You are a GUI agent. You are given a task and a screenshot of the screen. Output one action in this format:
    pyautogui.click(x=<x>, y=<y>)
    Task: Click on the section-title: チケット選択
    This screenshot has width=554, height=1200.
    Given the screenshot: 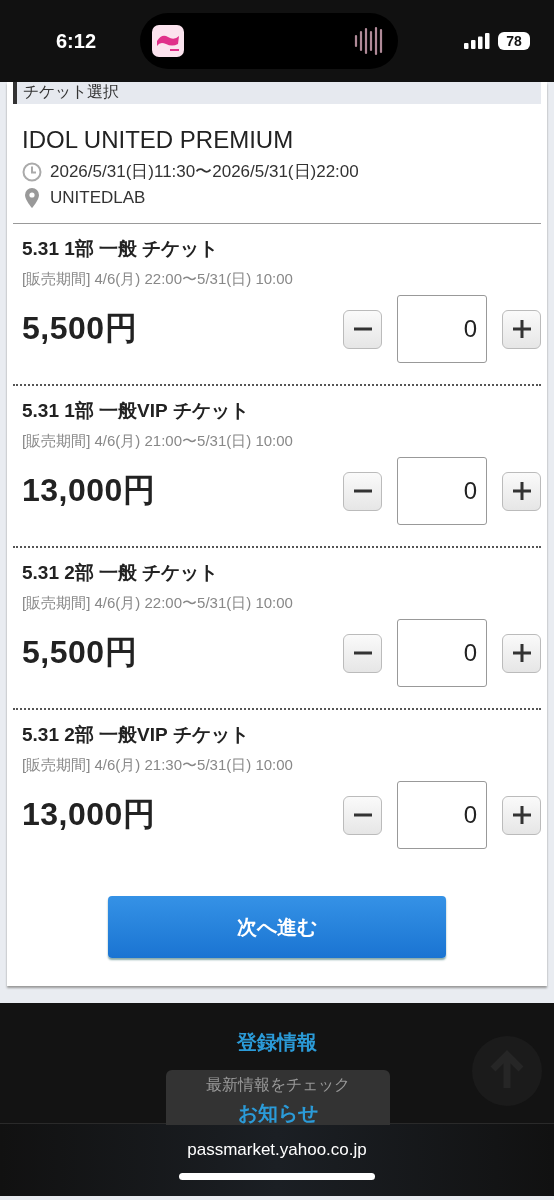 What is the action you would take?
    pyautogui.click(x=70, y=92)
    